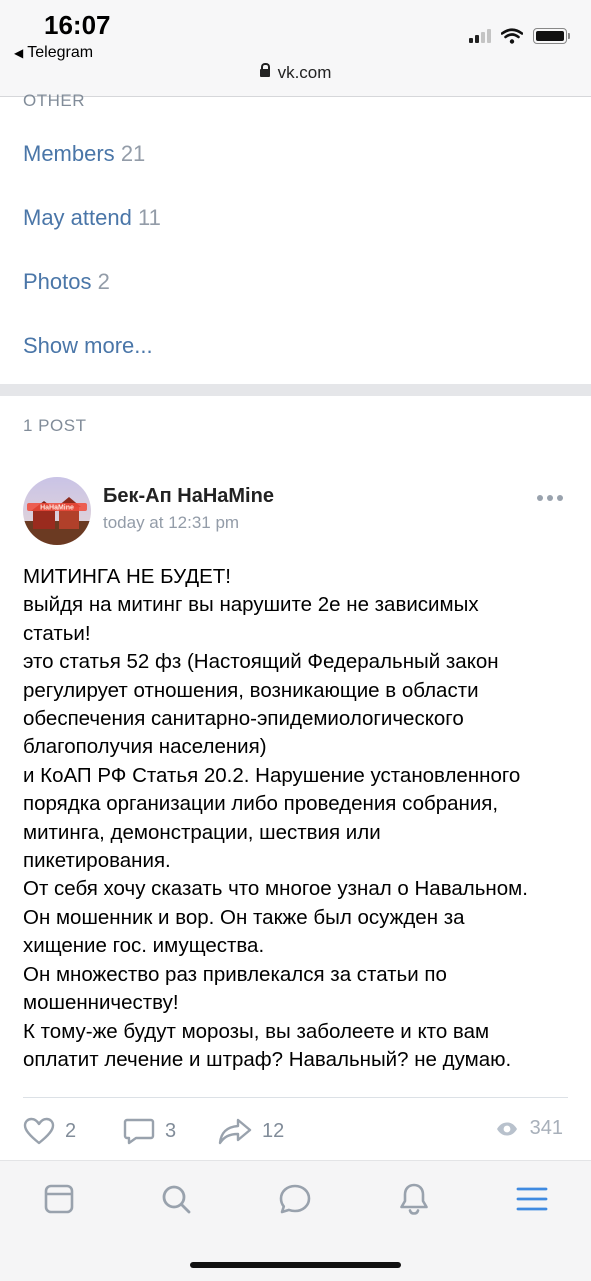 This screenshot has width=591, height=1281. What do you see at coordinates (512, 36) in the screenshot?
I see `wifi-icon` at bounding box center [512, 36].